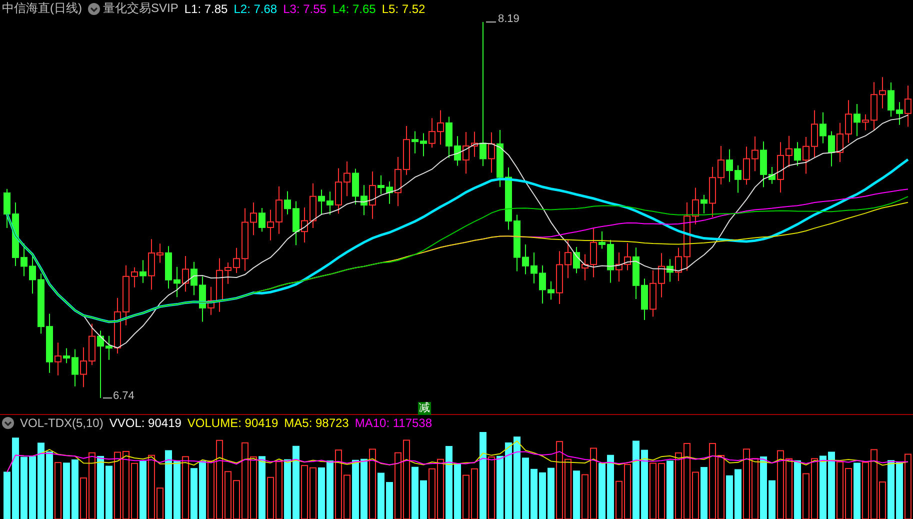 The width and height of the screenshot is (913, 519). I want to click on indicator-value: L3: 7.55, so click(304, 9).